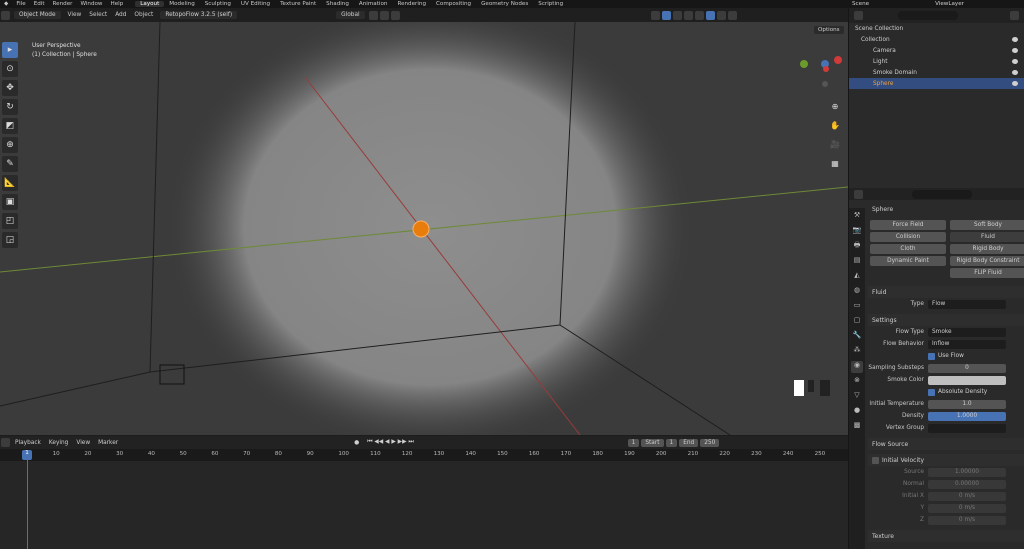 The width and height of the screenshot is (1024, 549). What do you see at coordinates (908, 261) in the screenshot?
I see `dynamic-paint-button: Dynamic Paint` at bounding box center [908, 261].